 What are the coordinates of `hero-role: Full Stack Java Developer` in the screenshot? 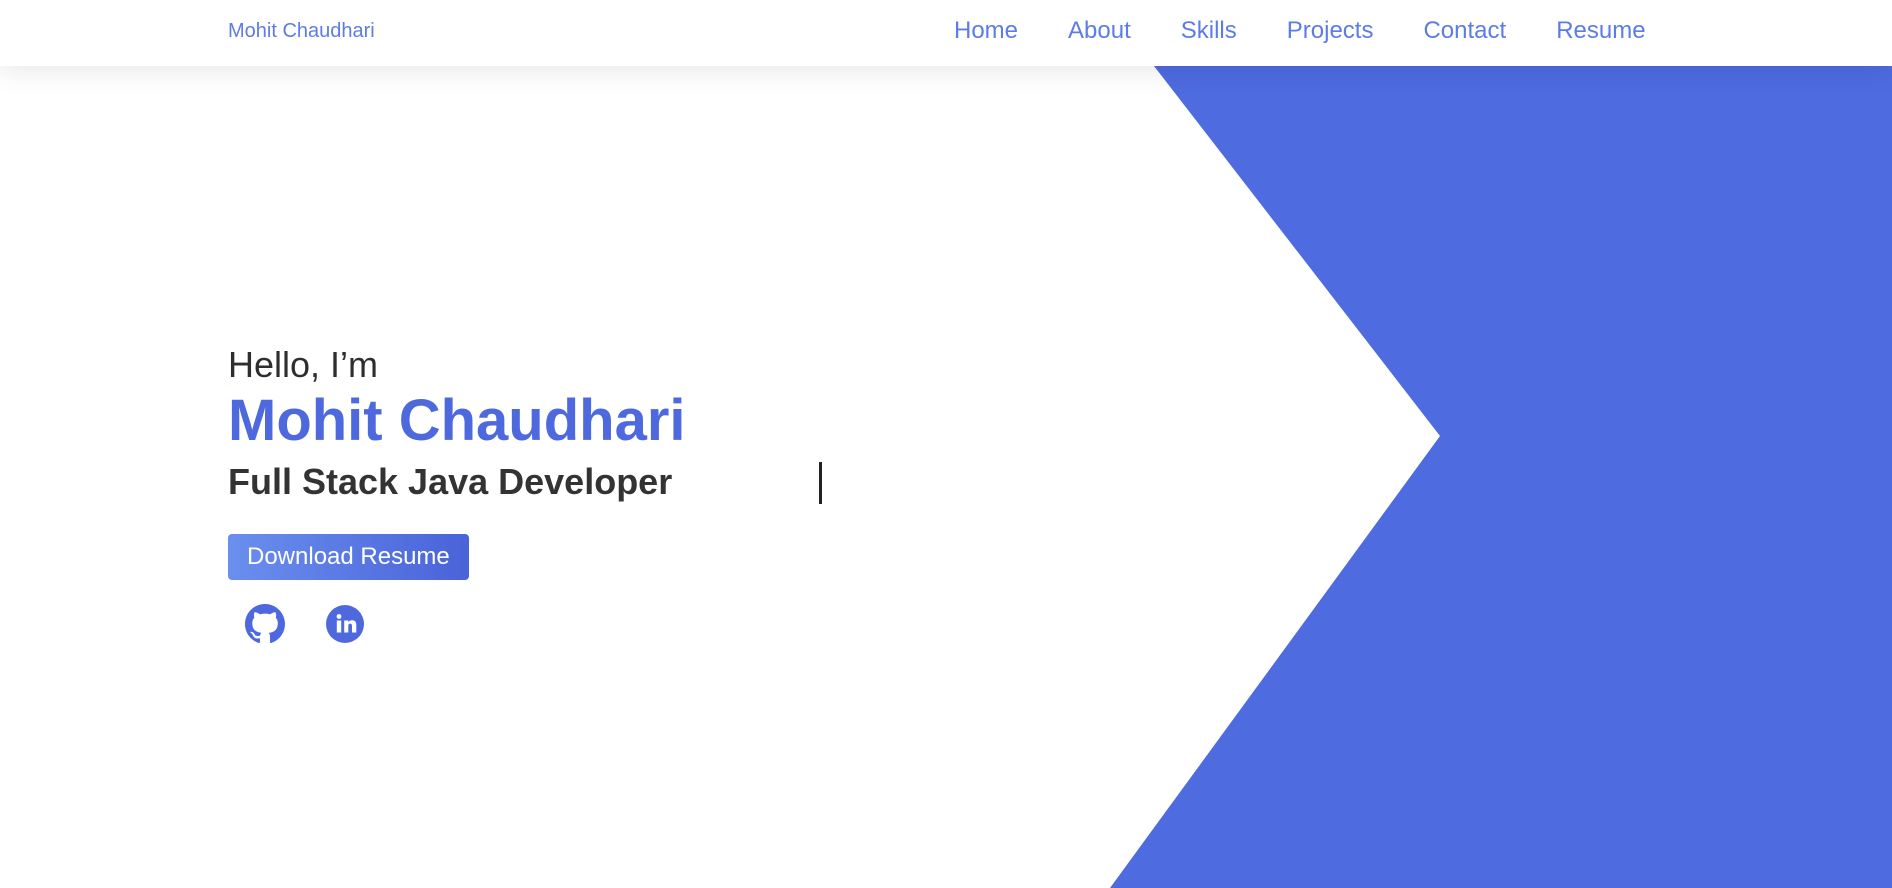 It's located at (450, 481).